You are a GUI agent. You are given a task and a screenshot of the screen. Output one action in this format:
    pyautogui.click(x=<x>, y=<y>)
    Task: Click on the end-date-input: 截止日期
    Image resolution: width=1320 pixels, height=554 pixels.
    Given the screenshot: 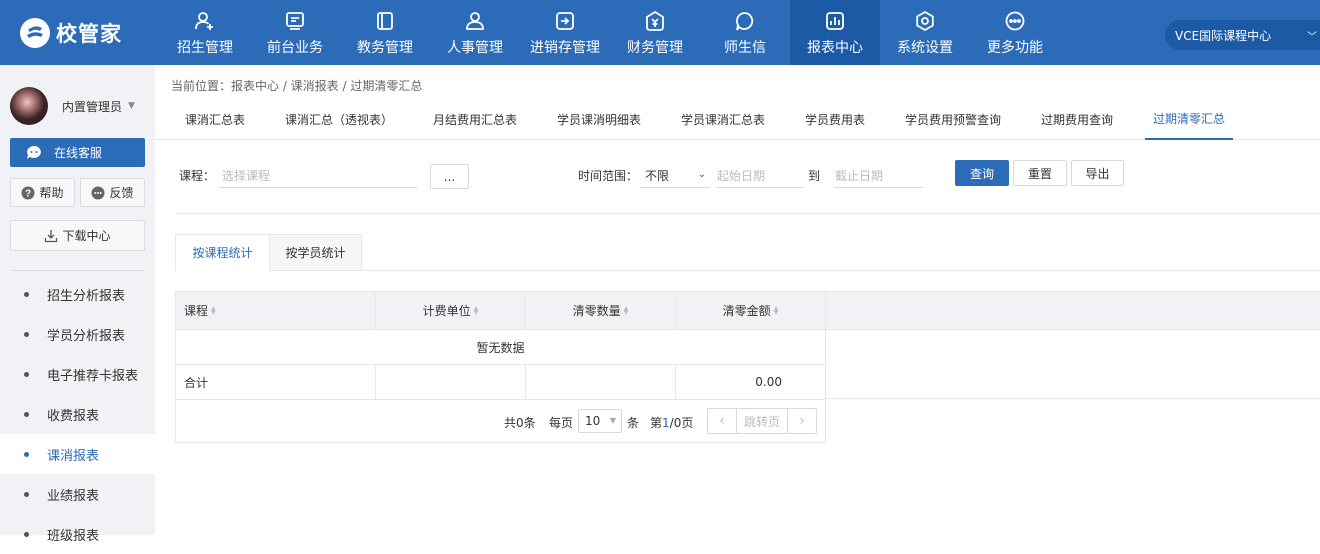 What is the action you would take?
    pyautogui.click(x=878, y=176)
    